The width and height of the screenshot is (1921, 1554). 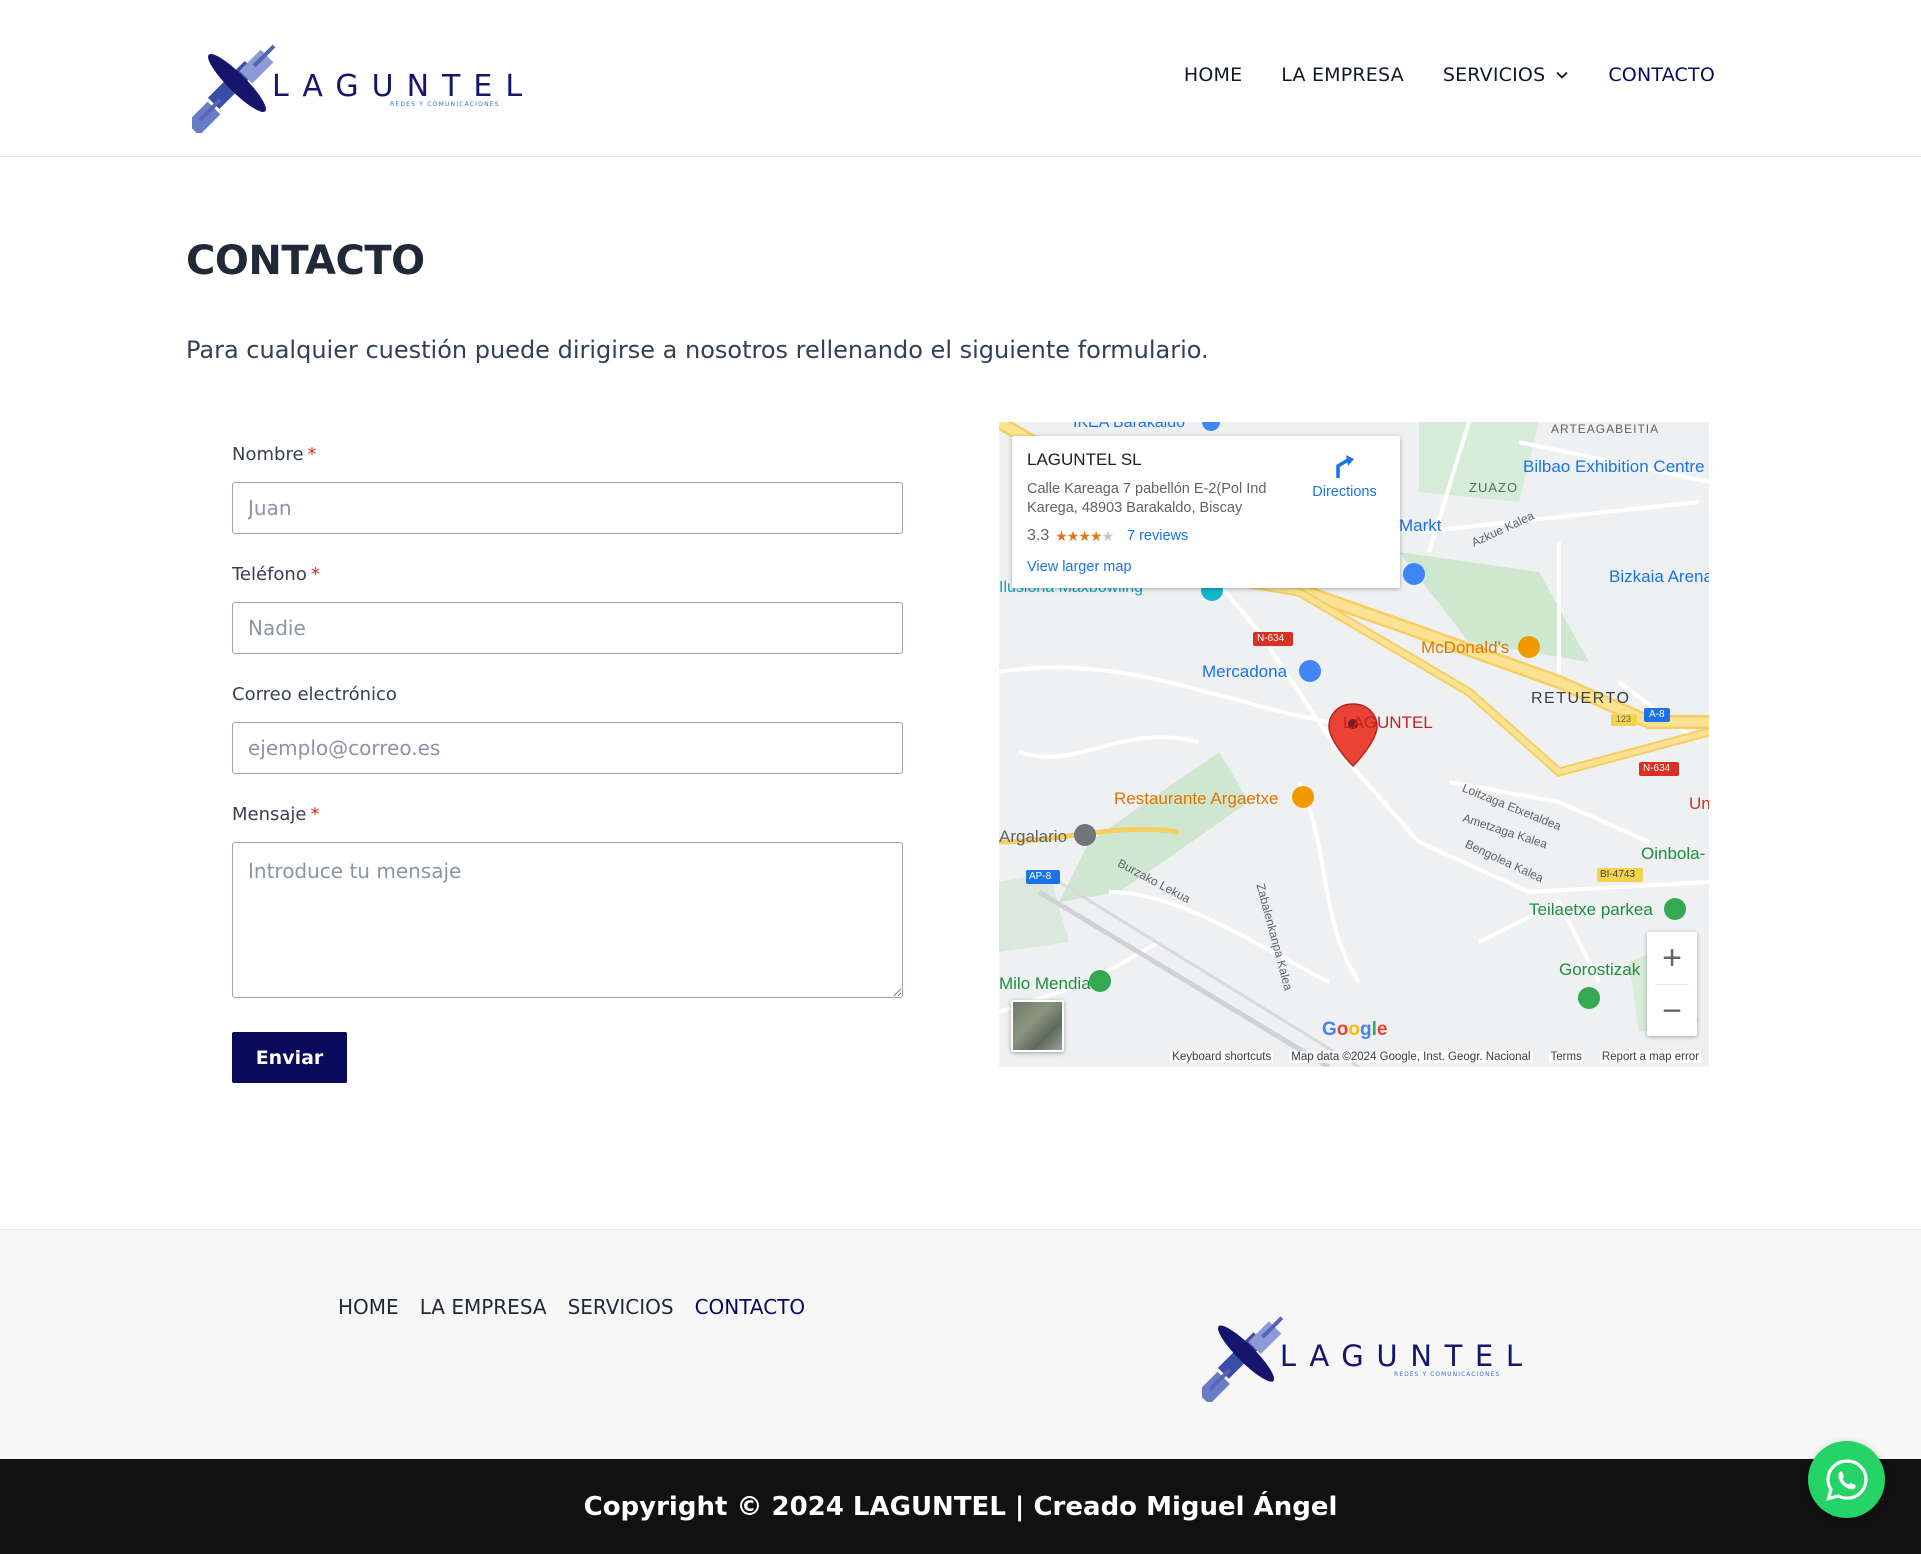 I want to click on main-nav: HOME LA EMPRESA SERVICIOS CONTACTO, so click(x=1430, y=75).